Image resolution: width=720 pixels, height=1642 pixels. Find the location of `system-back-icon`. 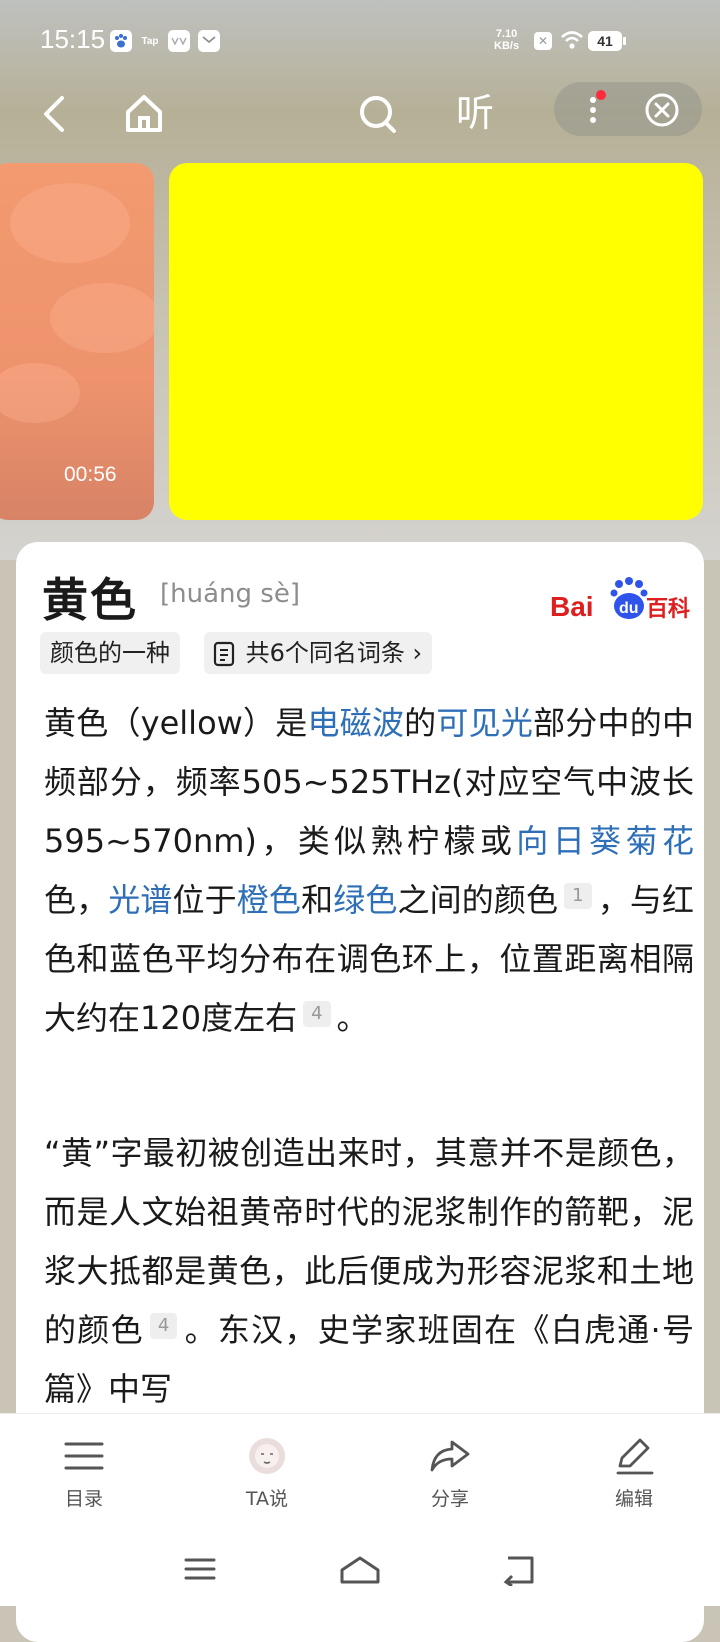

system-back-icon is located at coordinates (520, 1570).